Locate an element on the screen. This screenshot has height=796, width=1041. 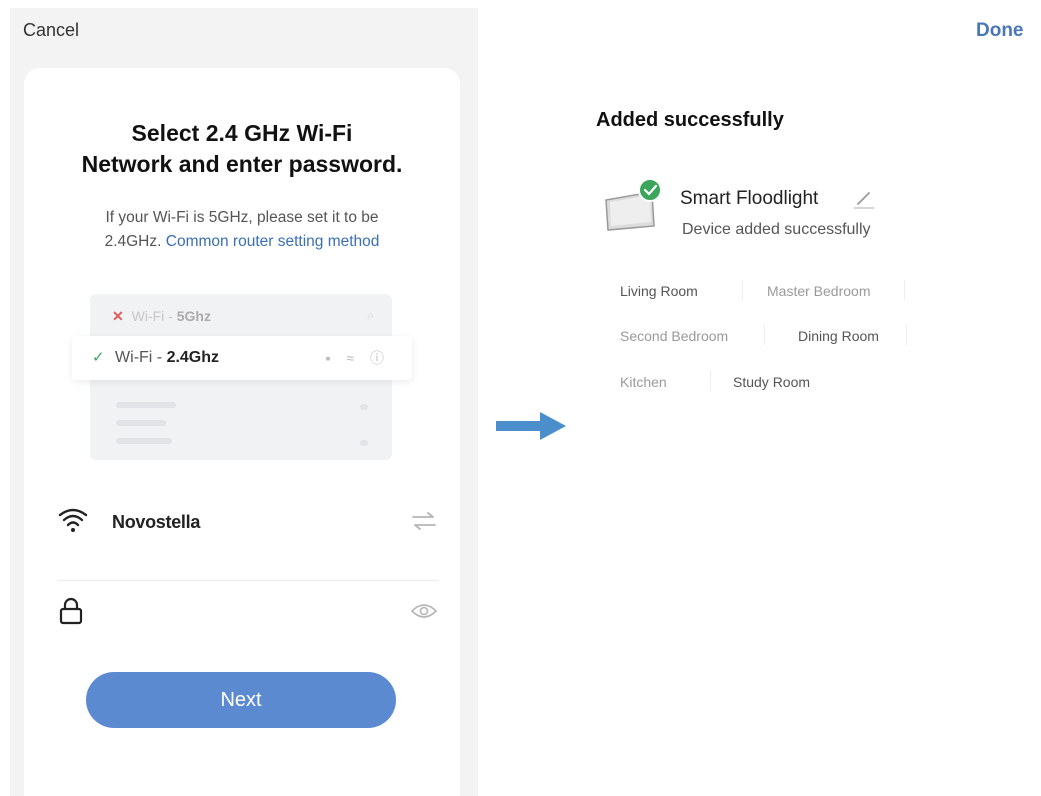
wifi-icon is located at coordinates (73, 520).